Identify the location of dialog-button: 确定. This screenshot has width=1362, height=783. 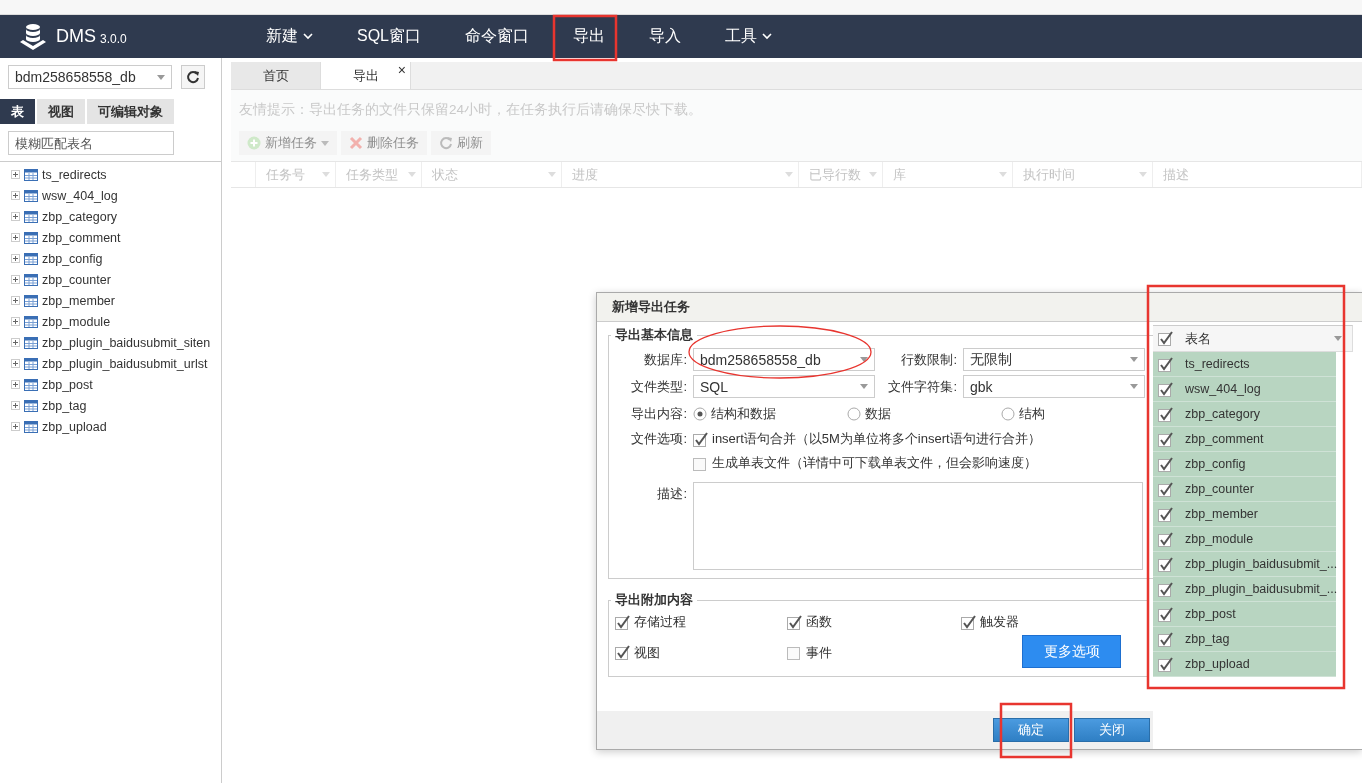
(1031, 730).